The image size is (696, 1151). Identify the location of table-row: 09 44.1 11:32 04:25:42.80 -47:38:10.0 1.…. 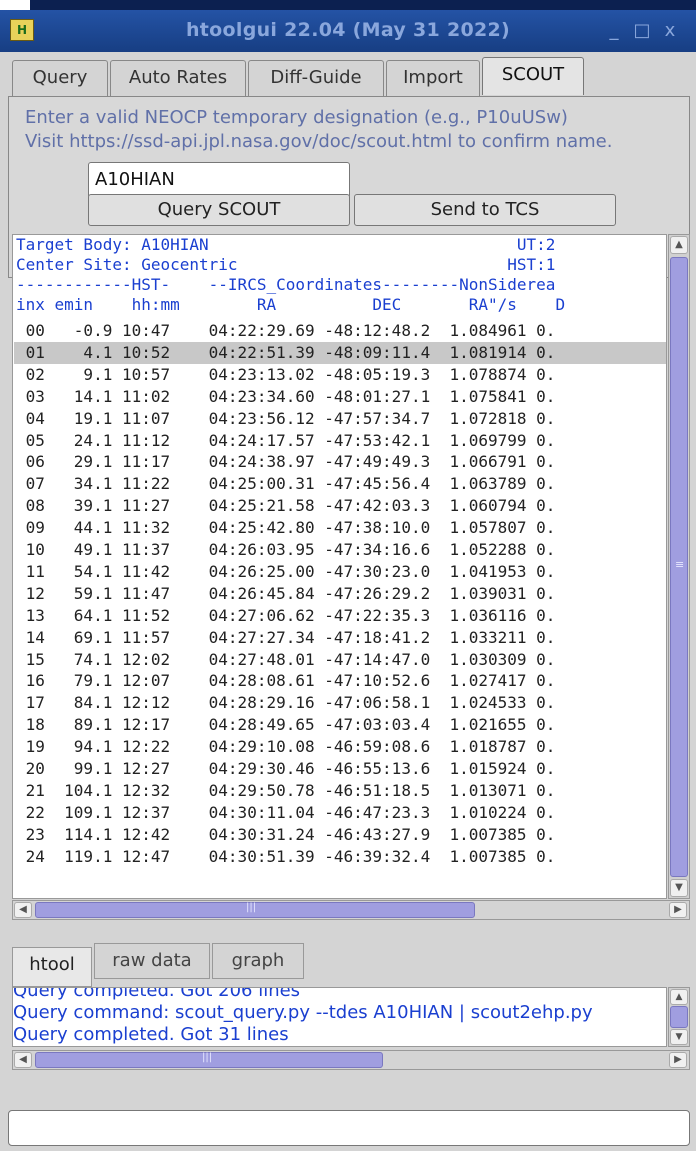
(286, 528).